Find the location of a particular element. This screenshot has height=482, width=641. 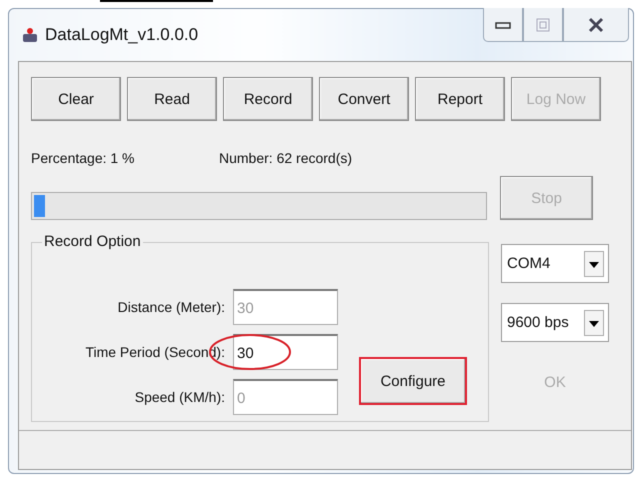

configure-button: Configure is located at coordinates (413, 381).